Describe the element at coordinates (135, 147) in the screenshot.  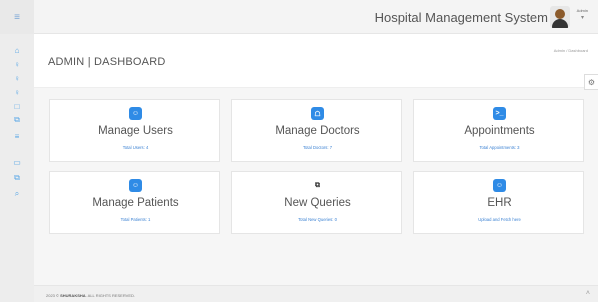
I see `card-subtitle-link: Total Users: 4` at that location.